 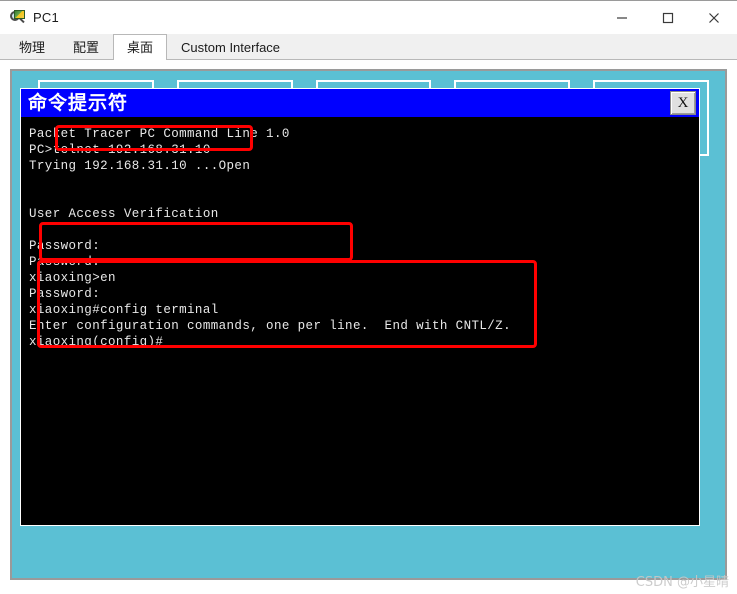 What do you see at coordinates (46, 17) in the screenshot?
I see `window-title: PC1` at bounding box center [46, 17].